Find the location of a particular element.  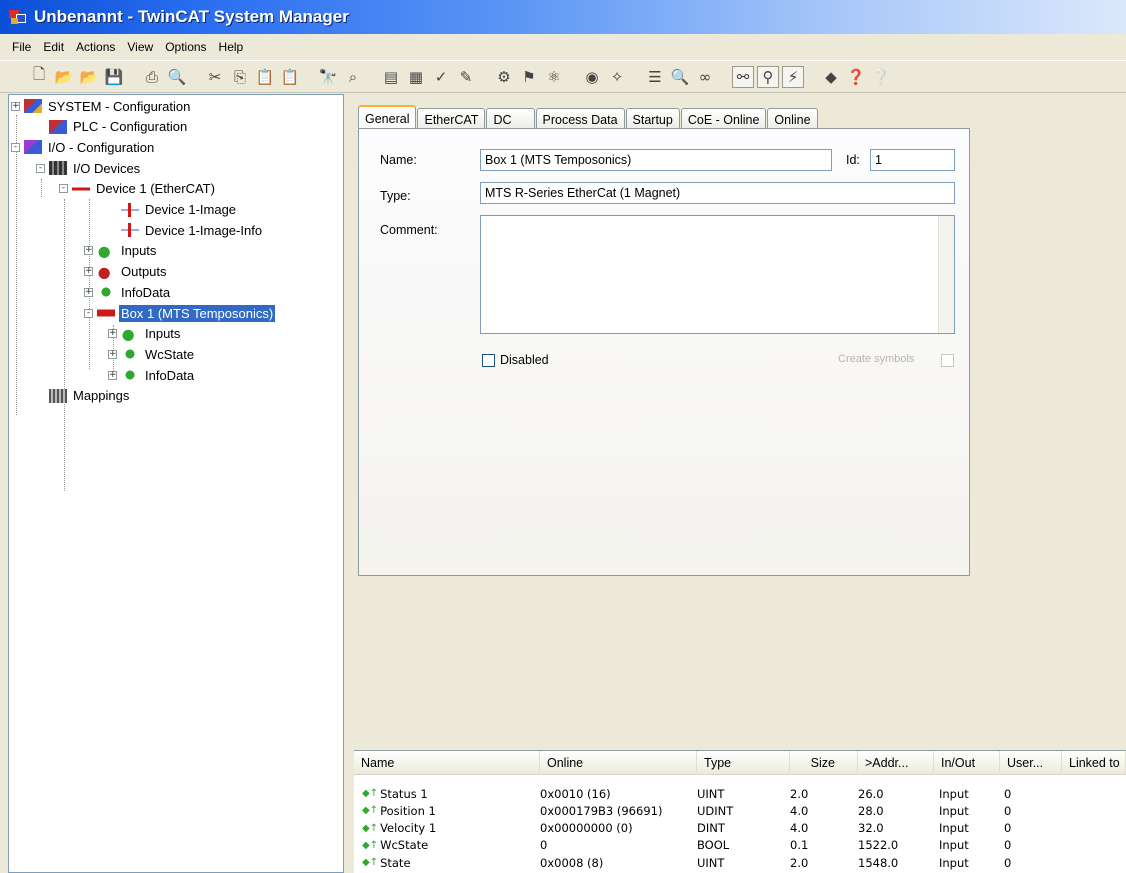

tree-node: Device 1-Image is located at coordinates (173, 210).